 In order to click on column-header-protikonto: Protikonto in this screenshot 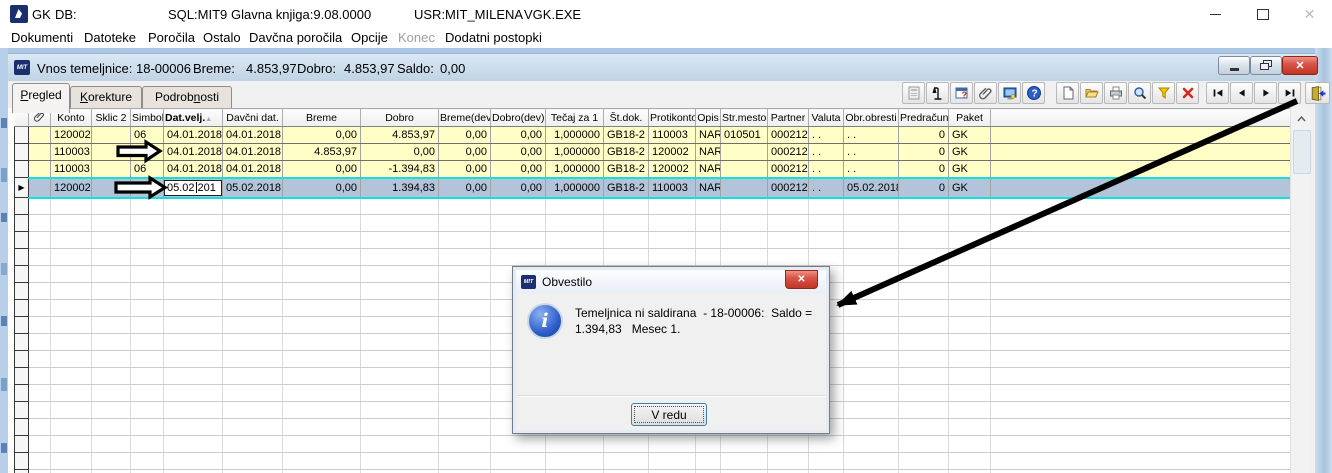, I will do `click(672, 117)`.